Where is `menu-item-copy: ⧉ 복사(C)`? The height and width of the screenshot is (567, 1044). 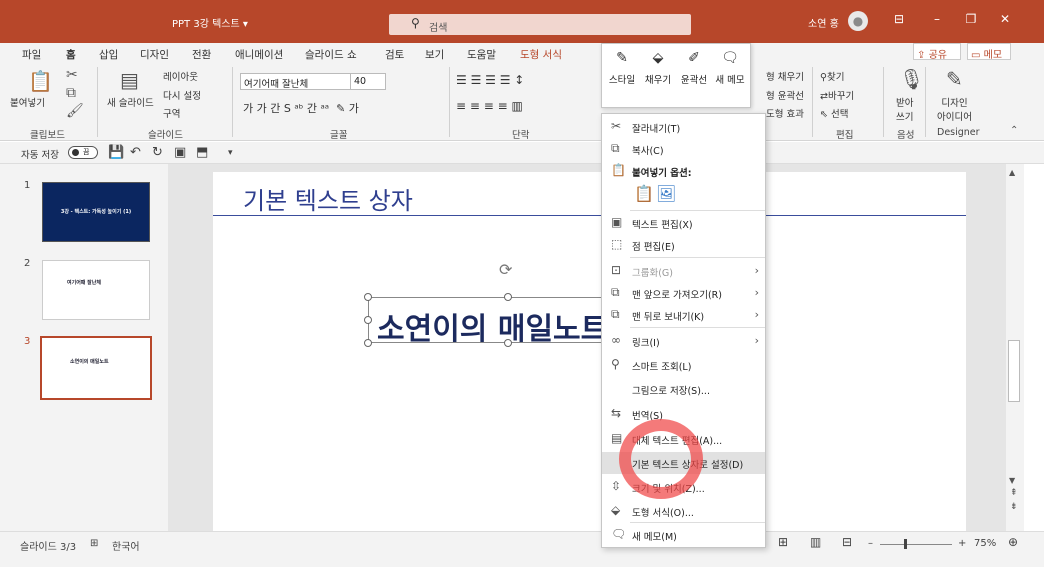
menu-item-copy: ⧉ 복사(C) is located at coordinates (683, 149).